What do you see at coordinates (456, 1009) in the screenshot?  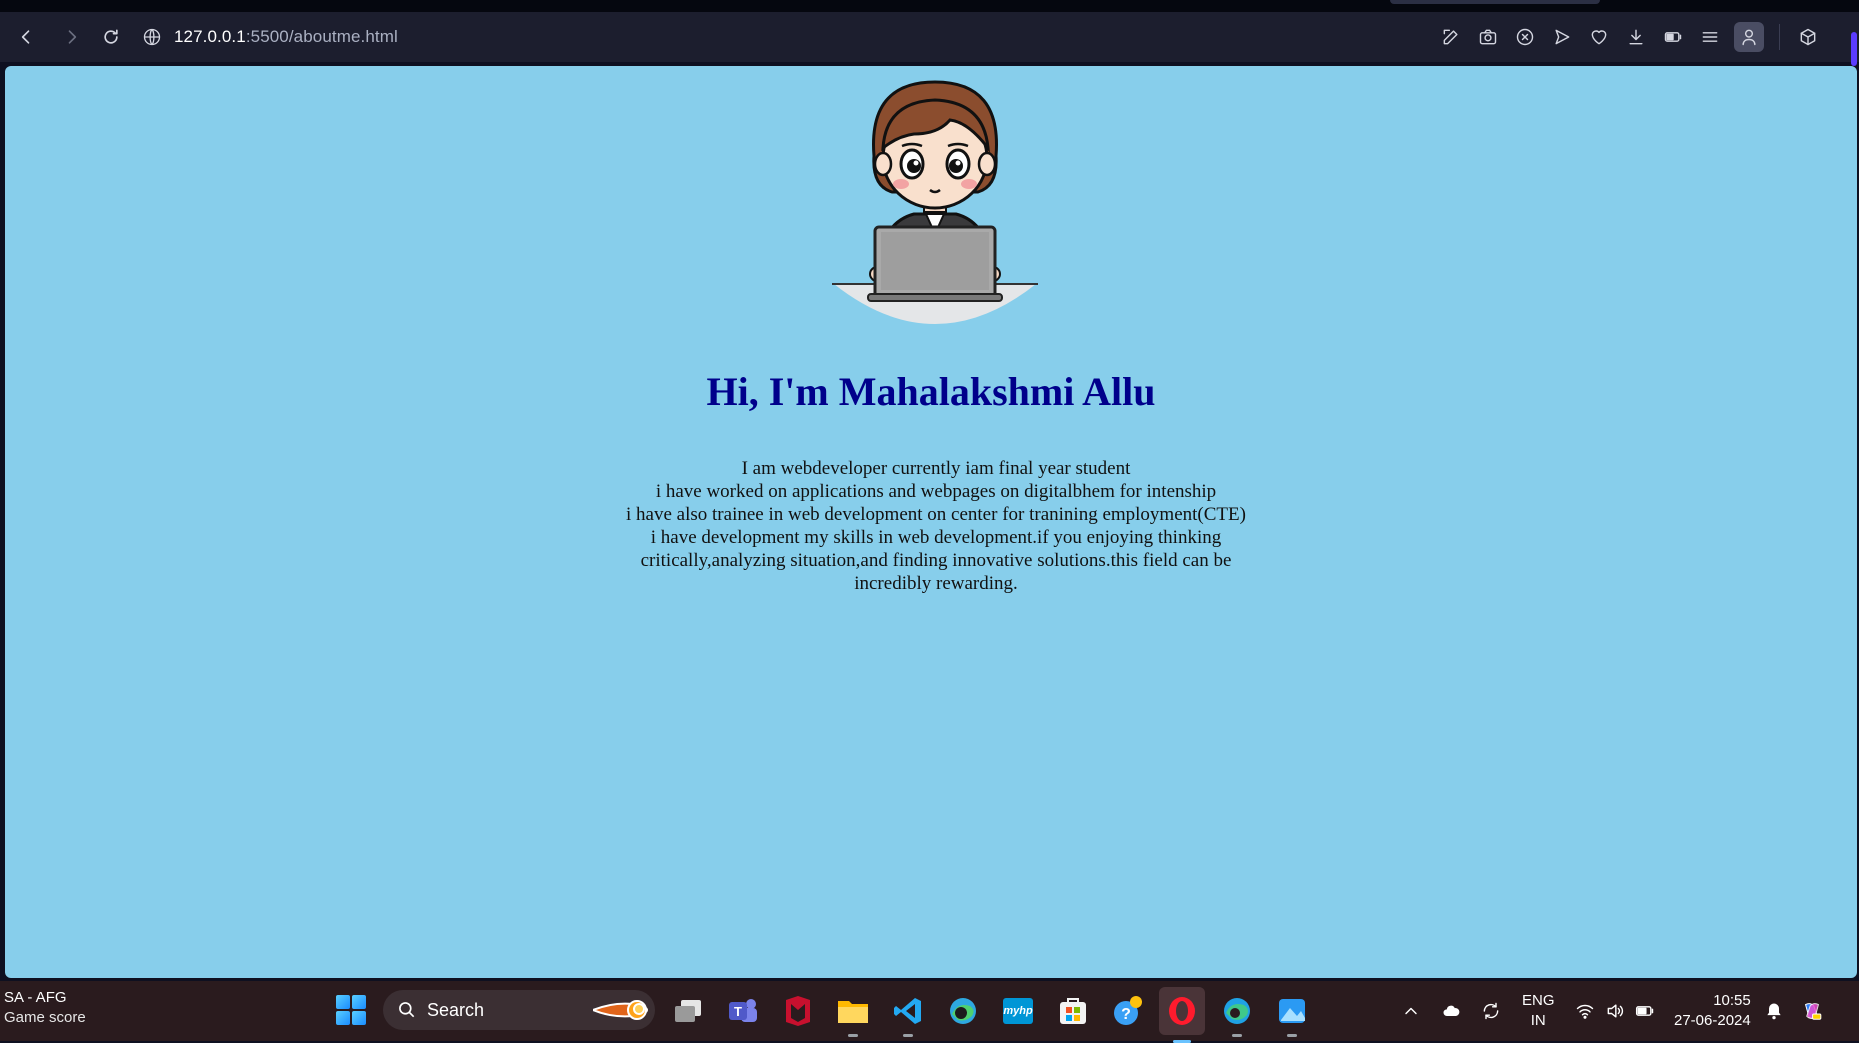 I see `search-label: Search` at bounding box center [456, 1009].